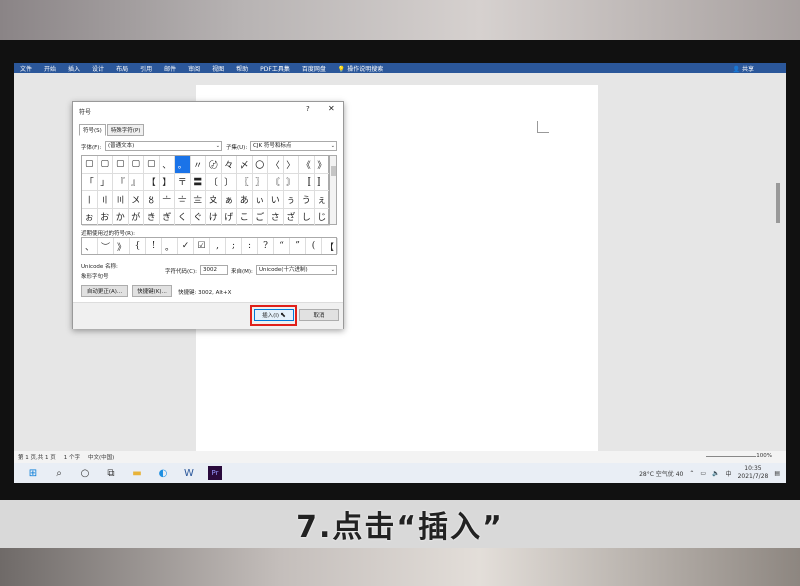 This screenshot has width=800, height=586. What do you see at coordinates (105, 217) in the screenshot?
I see `symbol-cell: お` at bounding box center [105, 217].